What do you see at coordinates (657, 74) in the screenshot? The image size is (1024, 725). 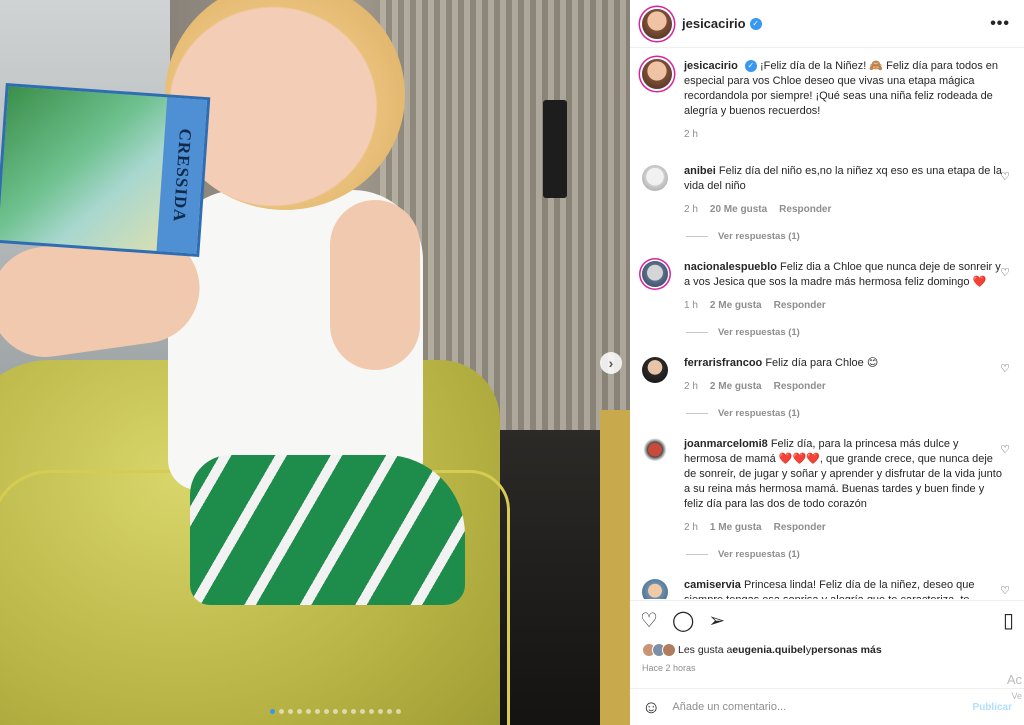 I see `caption-avatar` at bounding box center [657, 74].